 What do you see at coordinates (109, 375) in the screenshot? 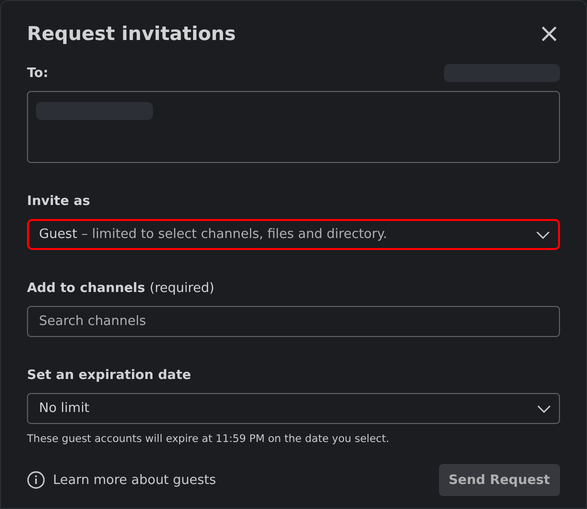
I see `field-label: Set an expiration date` at bounding box center [109, 375].